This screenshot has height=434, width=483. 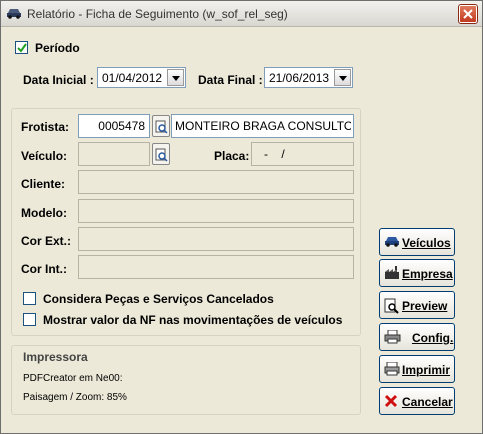 I want to click on cancelar-button: Cancelar, so click(x=417, y=401).